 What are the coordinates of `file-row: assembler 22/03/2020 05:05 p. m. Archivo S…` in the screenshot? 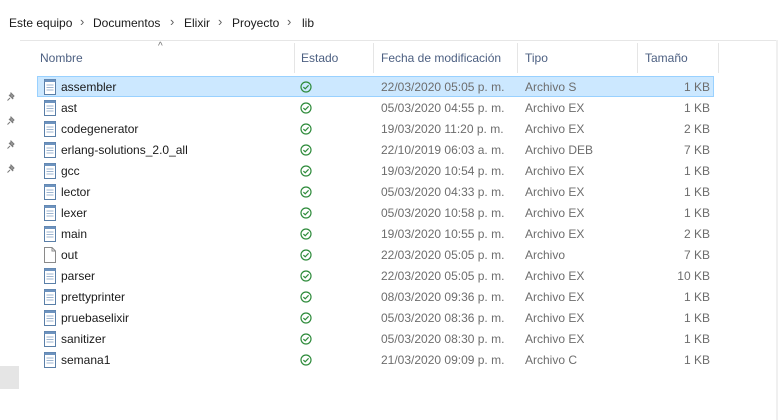 It's located at (375, 86).